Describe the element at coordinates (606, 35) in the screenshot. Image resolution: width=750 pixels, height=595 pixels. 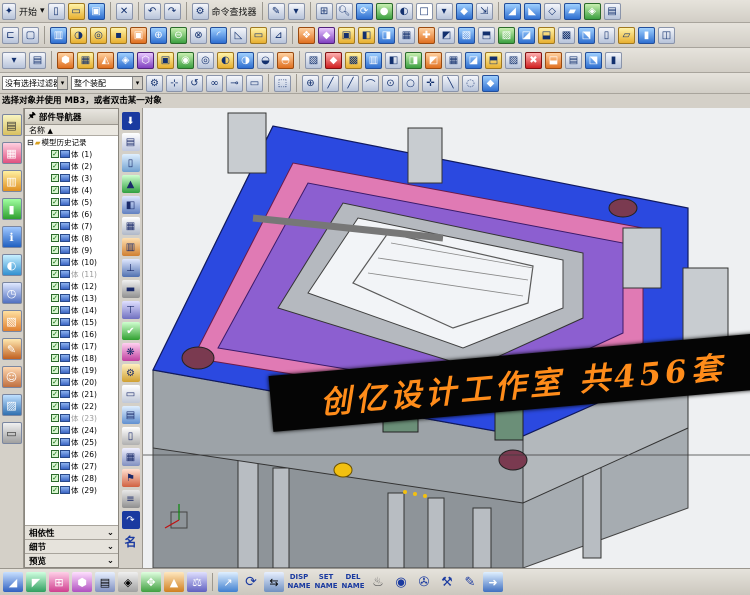
I see `mold-tool-icon-16: ▯` at that location.